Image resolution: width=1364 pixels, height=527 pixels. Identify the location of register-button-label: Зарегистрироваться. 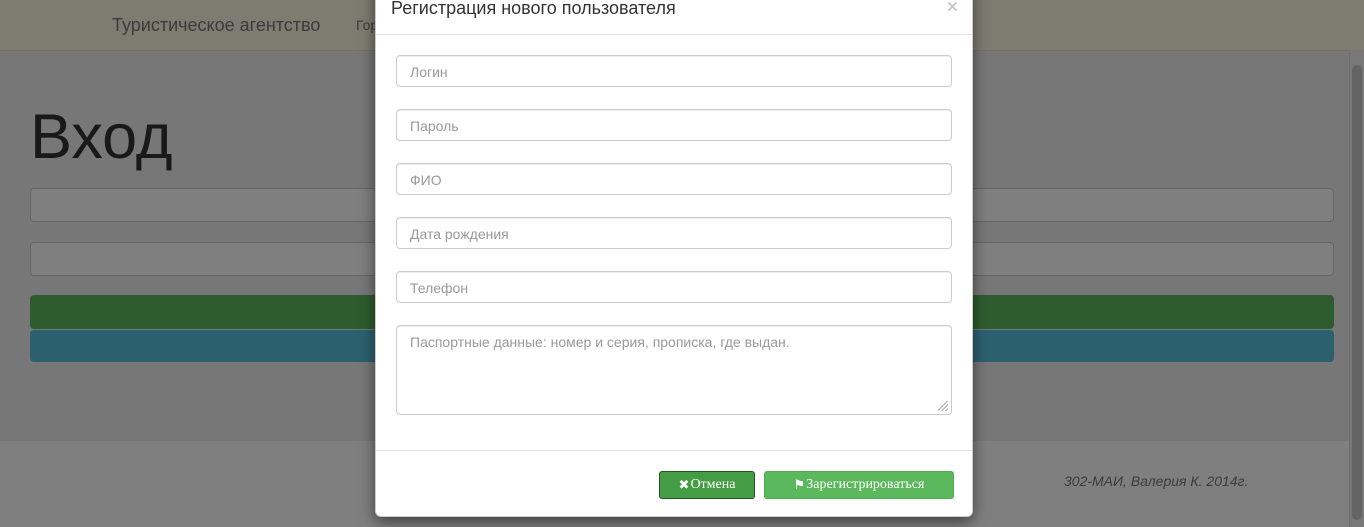
(865, 484).